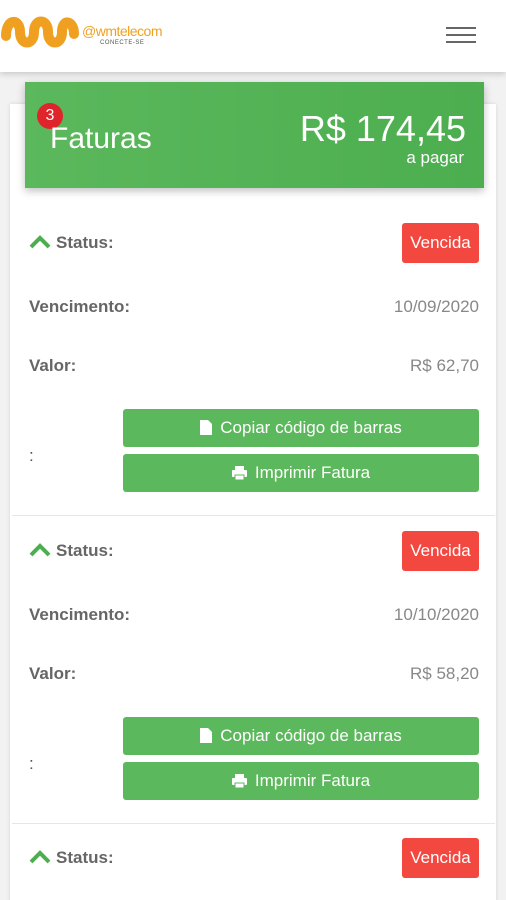 This screenshot has height=900, width=506. I want to click on brand-tagline: CONECTE-SE, so click(122, 43).